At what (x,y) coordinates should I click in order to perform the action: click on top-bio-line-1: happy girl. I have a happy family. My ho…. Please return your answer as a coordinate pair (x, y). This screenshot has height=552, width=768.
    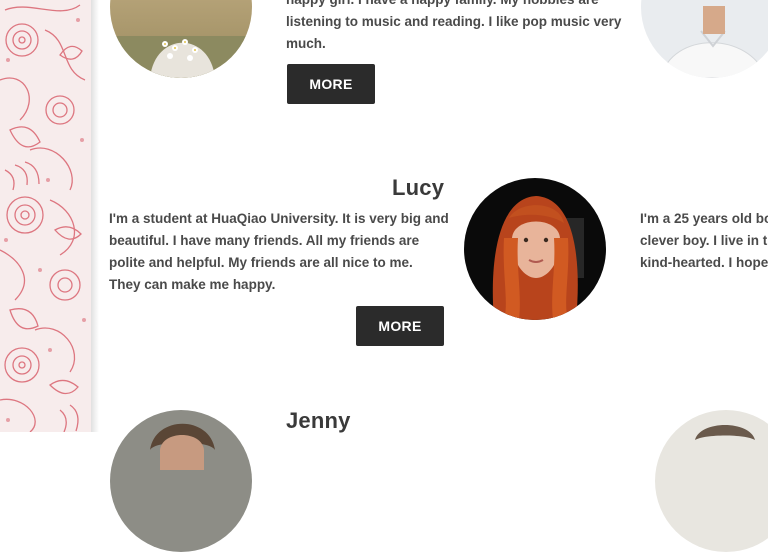
    Looking at the image, I should click on (456, 5).